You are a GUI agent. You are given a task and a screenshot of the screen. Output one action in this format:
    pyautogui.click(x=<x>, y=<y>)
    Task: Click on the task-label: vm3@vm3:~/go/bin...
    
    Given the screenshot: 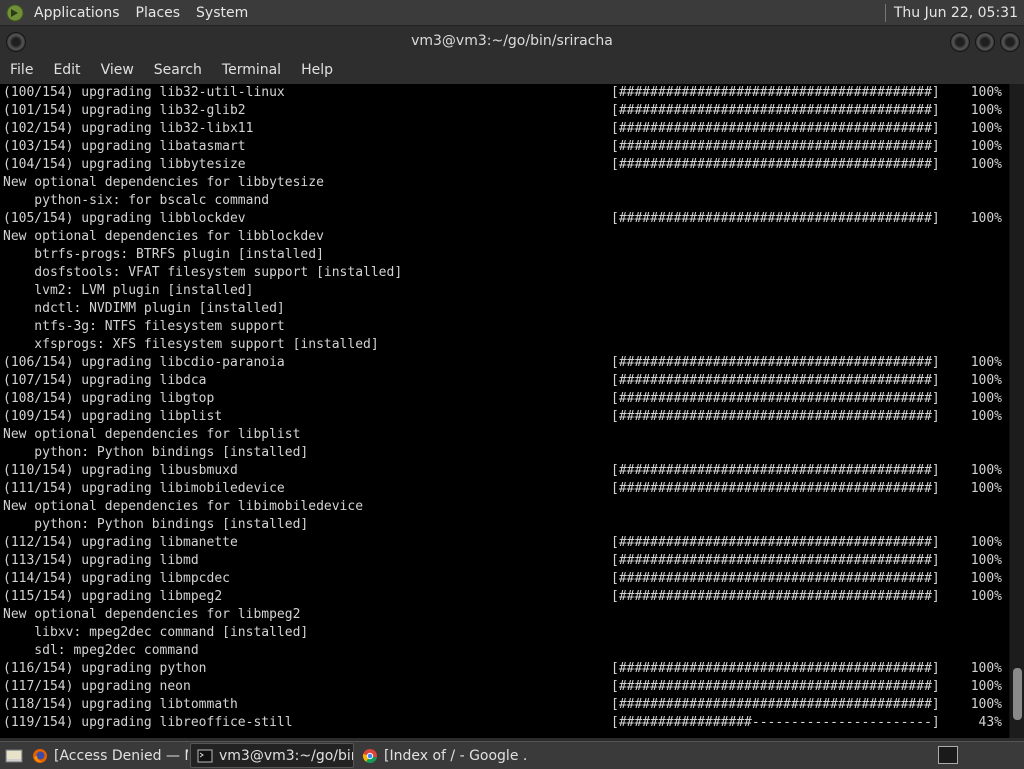 What is the action you would take?
    pyautogui.click(x=286, y=755)
    